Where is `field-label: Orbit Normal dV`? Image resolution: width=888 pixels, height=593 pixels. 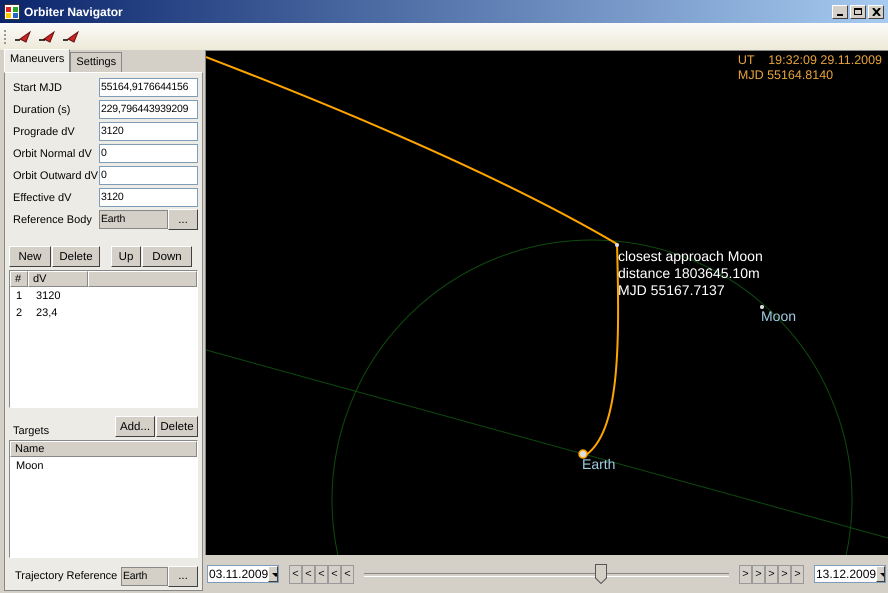 field-label: Orbit Normal dV is located at coordinates (52, 154).